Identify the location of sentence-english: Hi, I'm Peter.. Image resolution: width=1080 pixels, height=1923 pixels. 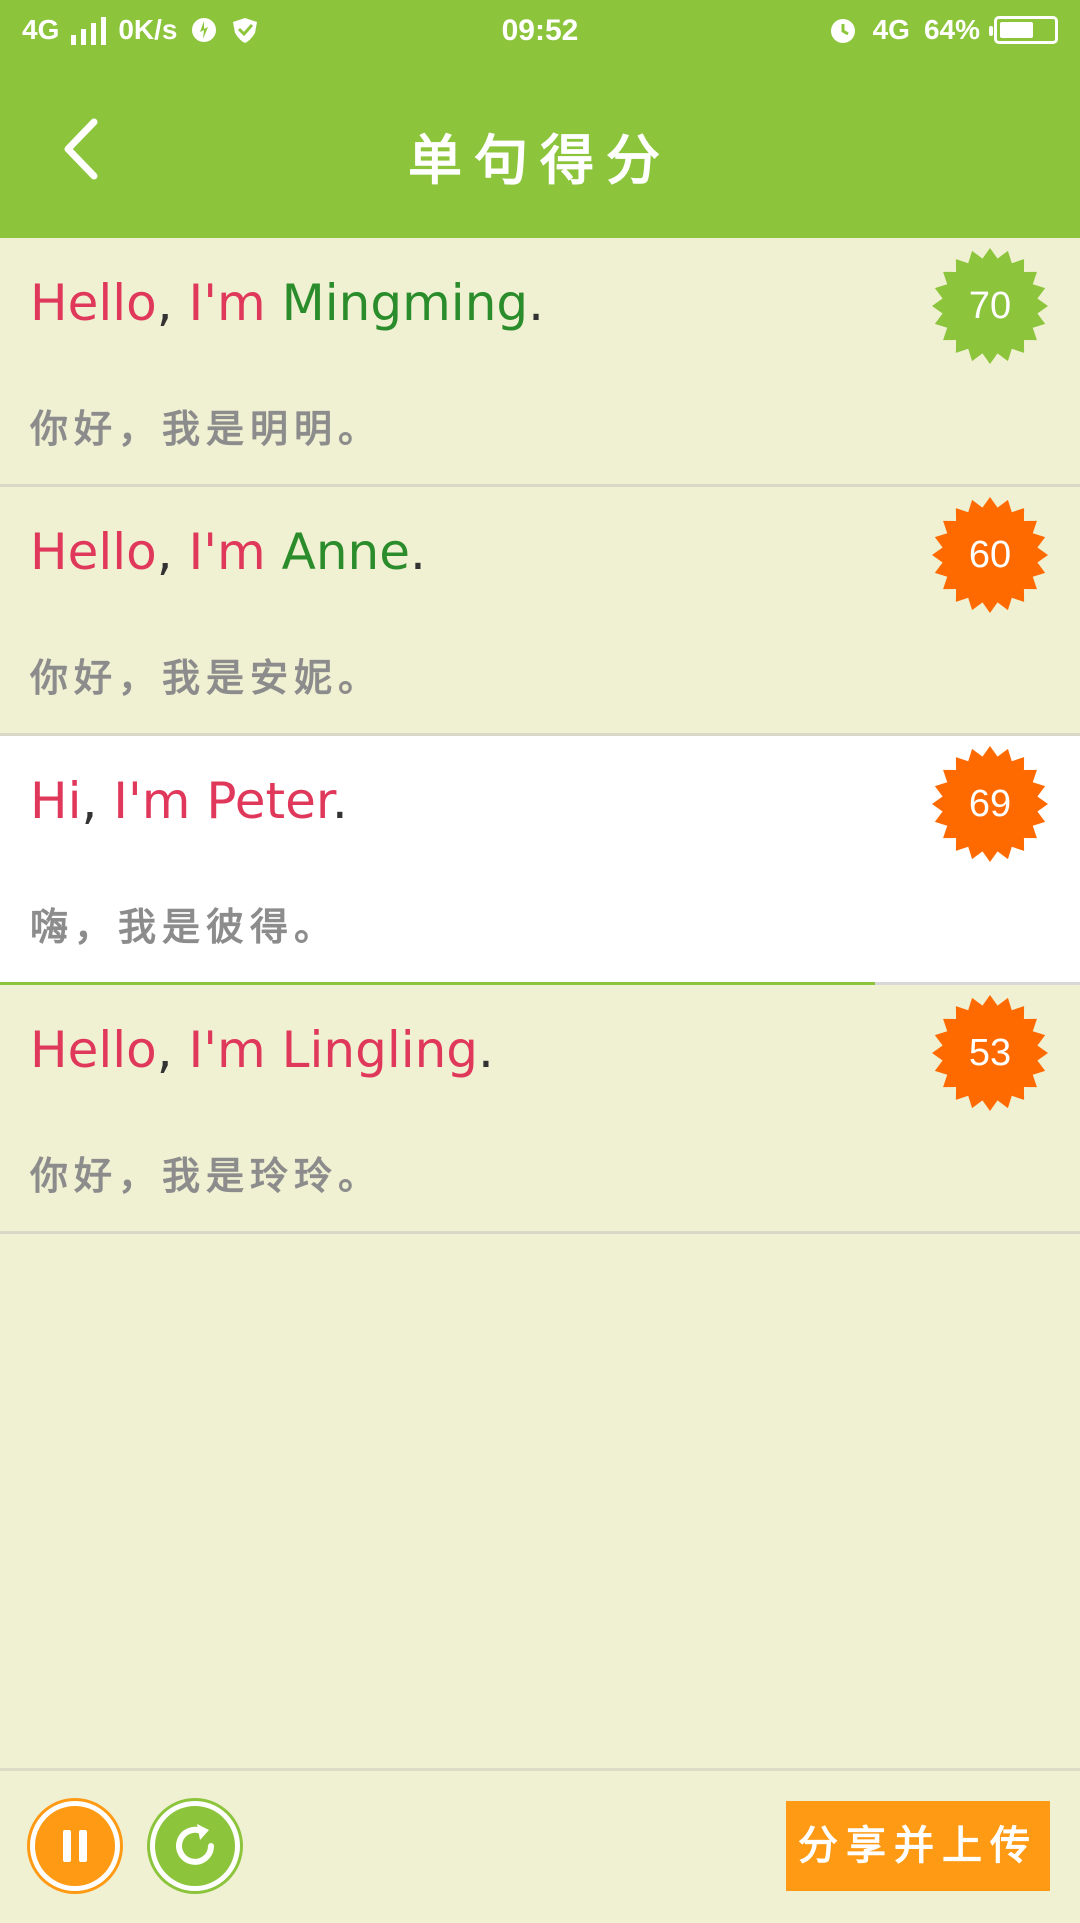
(189, 801).